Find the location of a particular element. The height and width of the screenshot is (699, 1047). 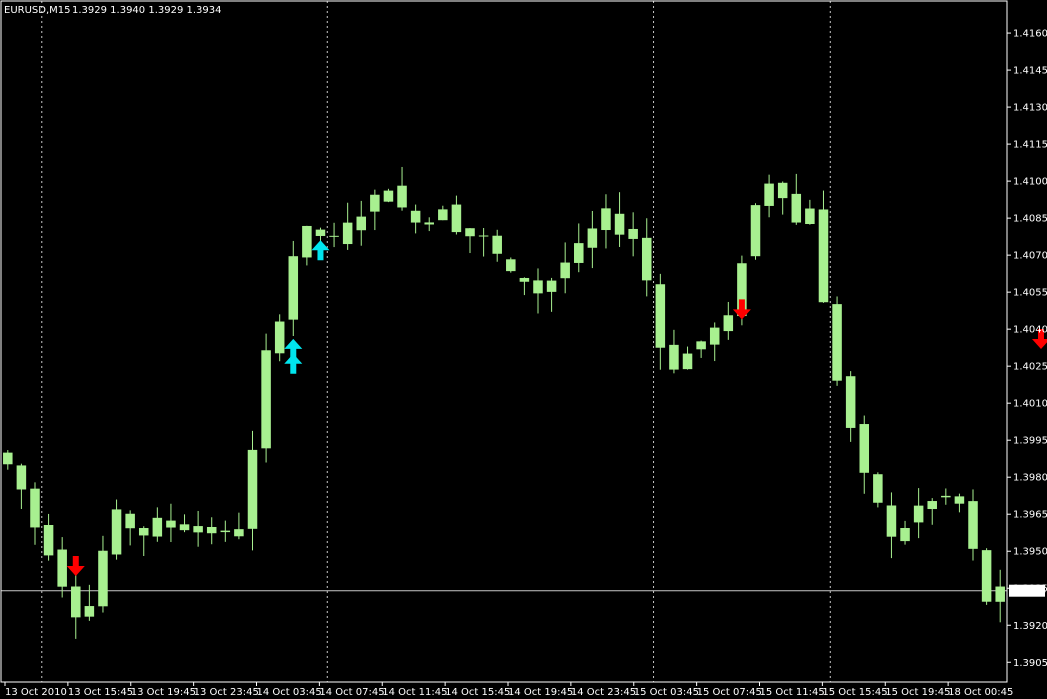

price-tick-label: 1.3905 is located at coordinates (1030, 663).